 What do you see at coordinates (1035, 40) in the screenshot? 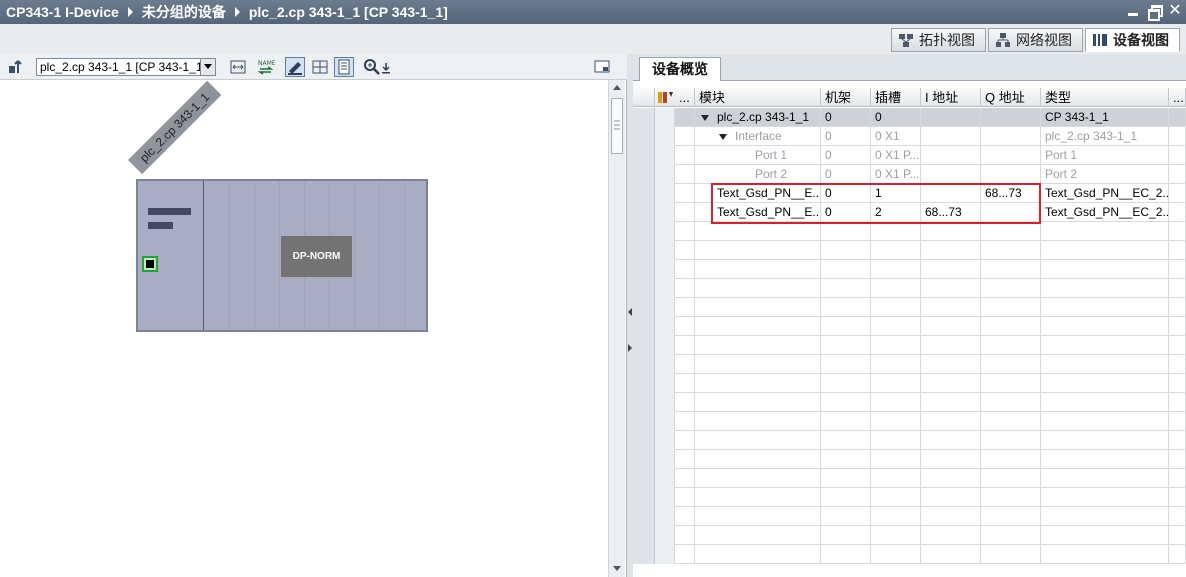
I see `tab-network-view: 网络视图` at bounding box center [1035, 40].